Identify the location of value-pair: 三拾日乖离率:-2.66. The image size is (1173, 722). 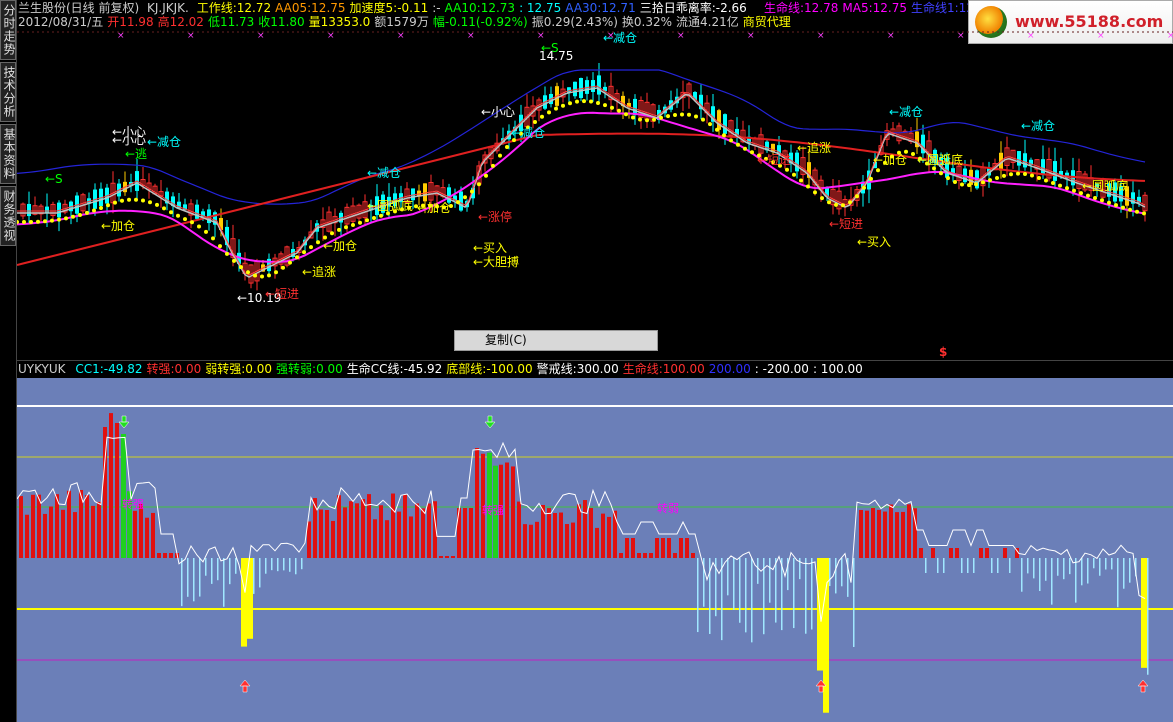
(693, 8).